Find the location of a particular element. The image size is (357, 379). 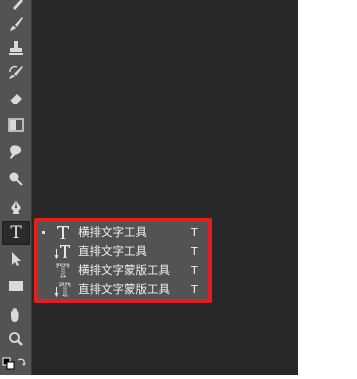

color-swatches-icon is located at coordinates (16, 363).